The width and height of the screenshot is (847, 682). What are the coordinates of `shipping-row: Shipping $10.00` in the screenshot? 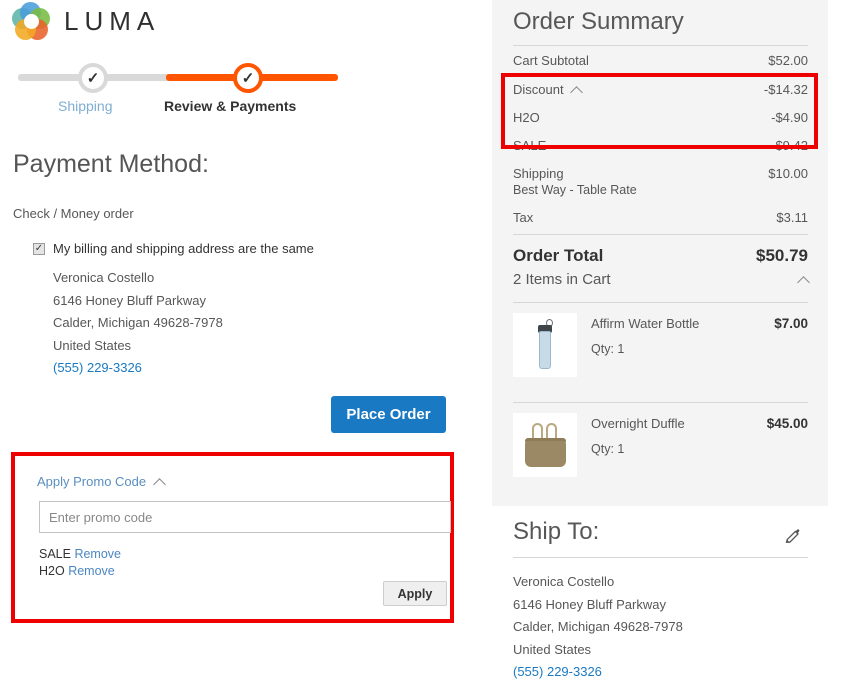 It's located at (660, 171).